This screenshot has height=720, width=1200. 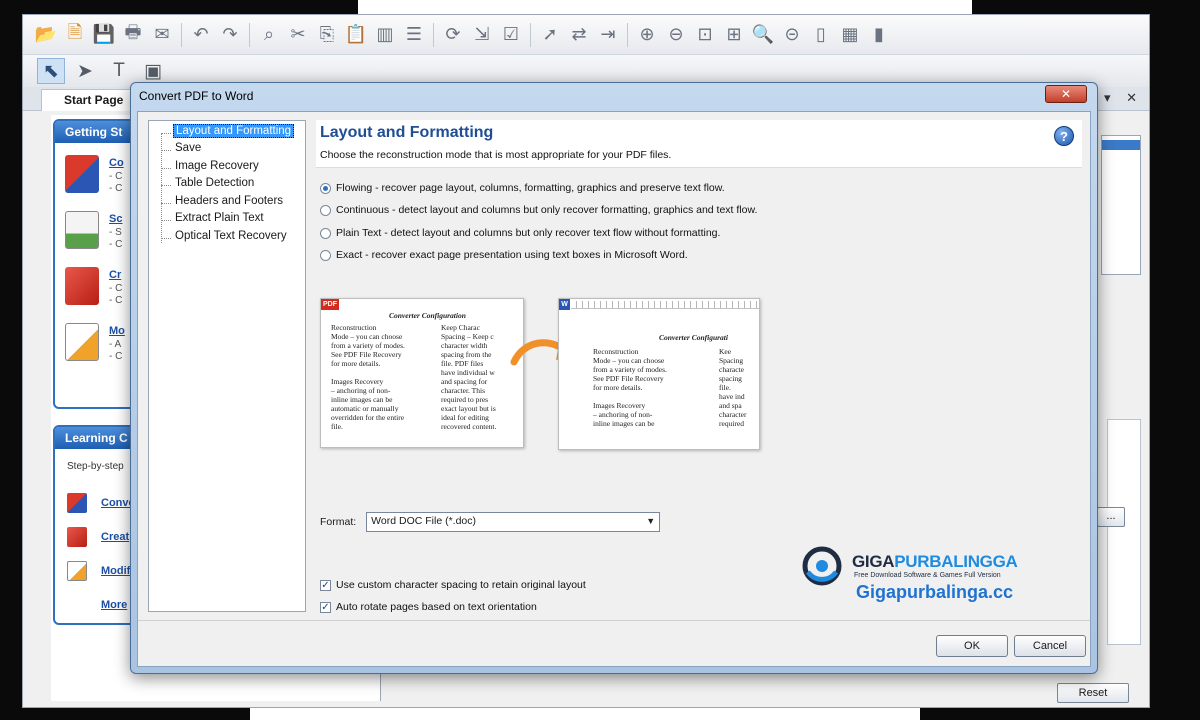 I want to click on cancel-button: Cancel, so click(x=1050, y=646).